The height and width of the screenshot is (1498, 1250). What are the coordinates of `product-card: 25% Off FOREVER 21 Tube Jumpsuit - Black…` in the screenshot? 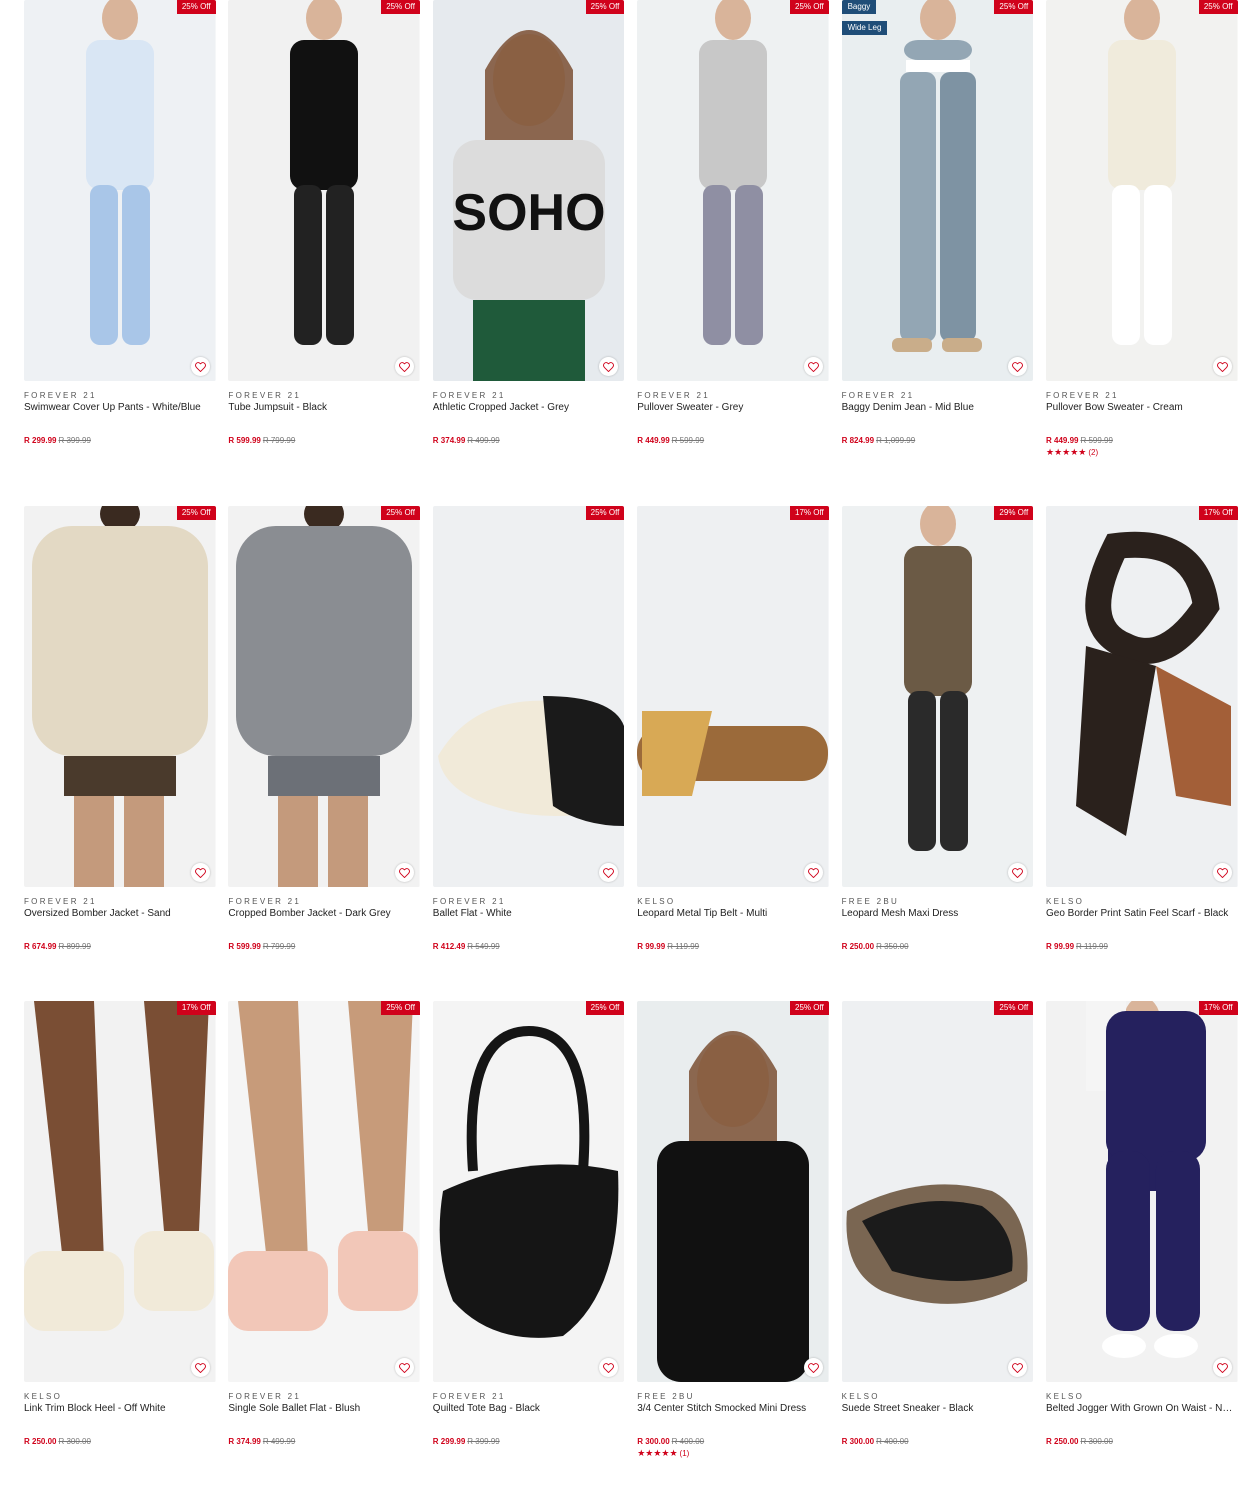 It's located at (324, 247).